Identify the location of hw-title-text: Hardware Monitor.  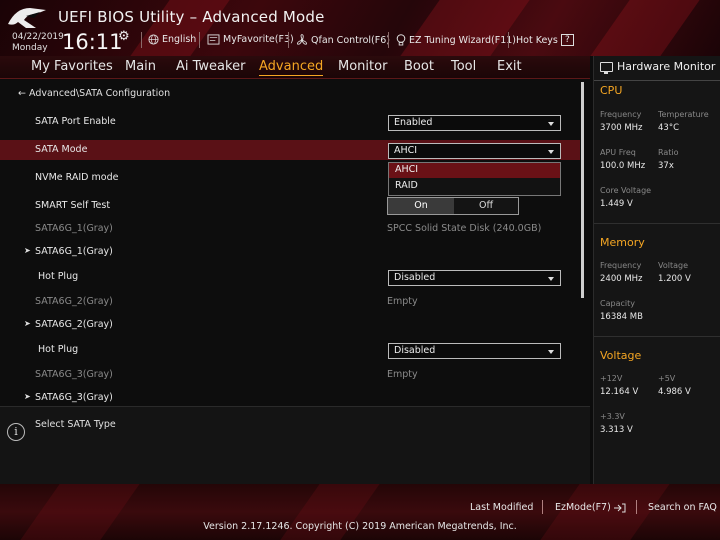
(666, 66).